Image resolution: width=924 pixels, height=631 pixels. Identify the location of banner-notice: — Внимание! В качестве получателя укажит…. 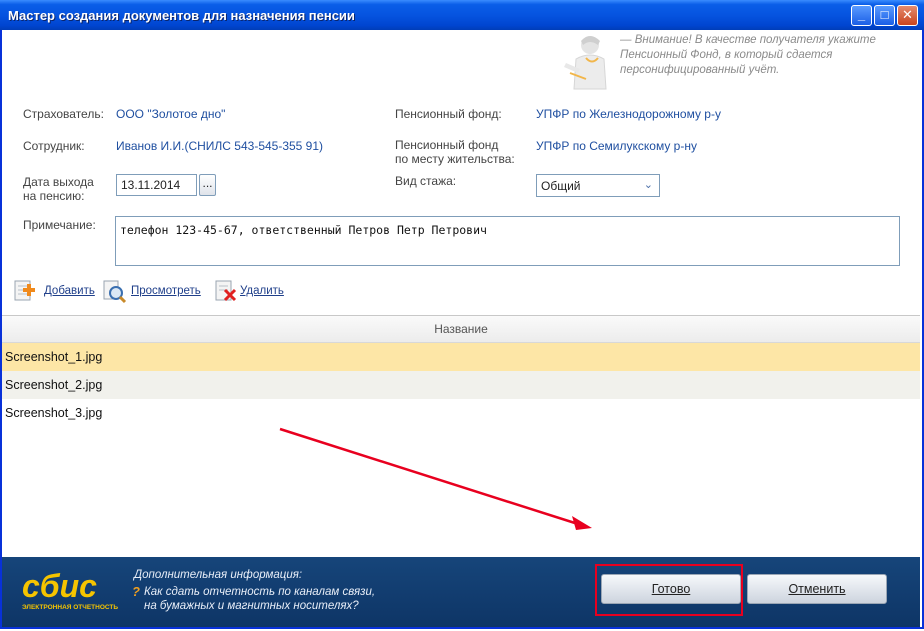
(748, 55).